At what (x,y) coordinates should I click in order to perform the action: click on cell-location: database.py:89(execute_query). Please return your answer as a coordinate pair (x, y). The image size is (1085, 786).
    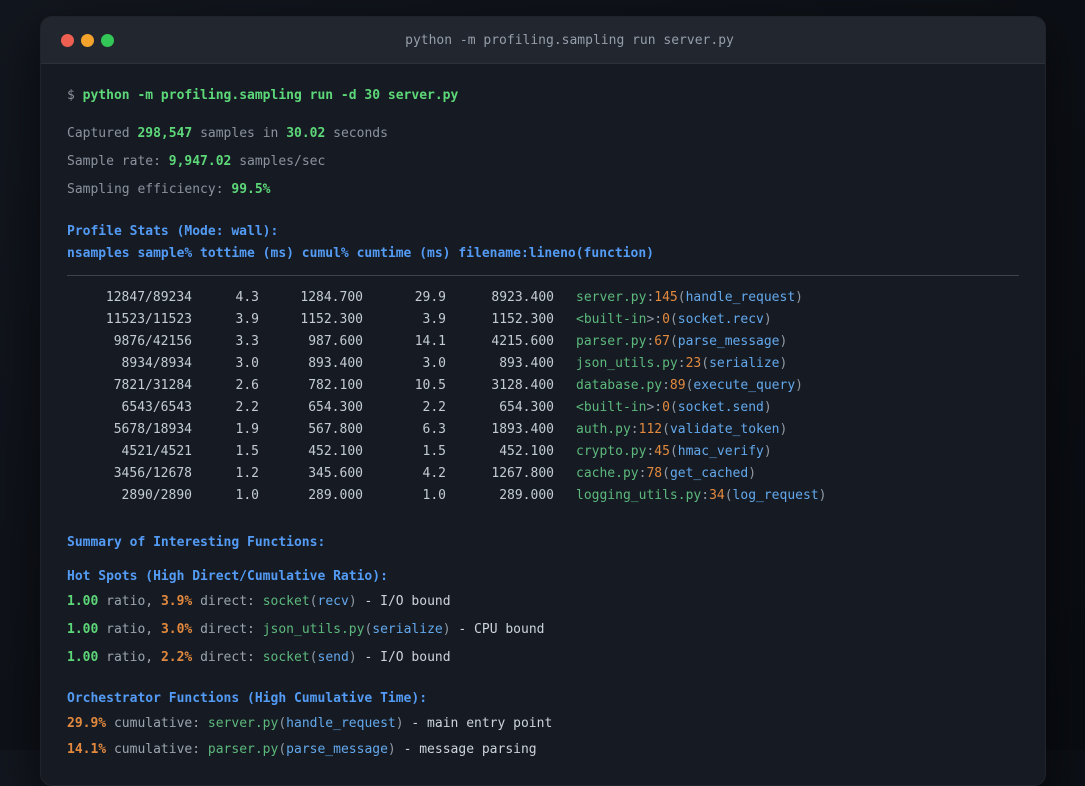
    Looking at the image, I should click on (689, 385).